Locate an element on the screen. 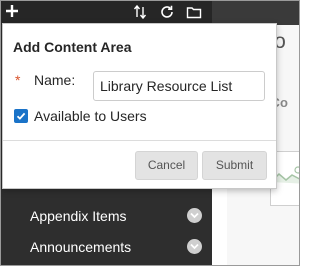 The height and width of the screenshot is (266, 320). menu-item-announcements: Announcements is located at coordinates (106, 247).